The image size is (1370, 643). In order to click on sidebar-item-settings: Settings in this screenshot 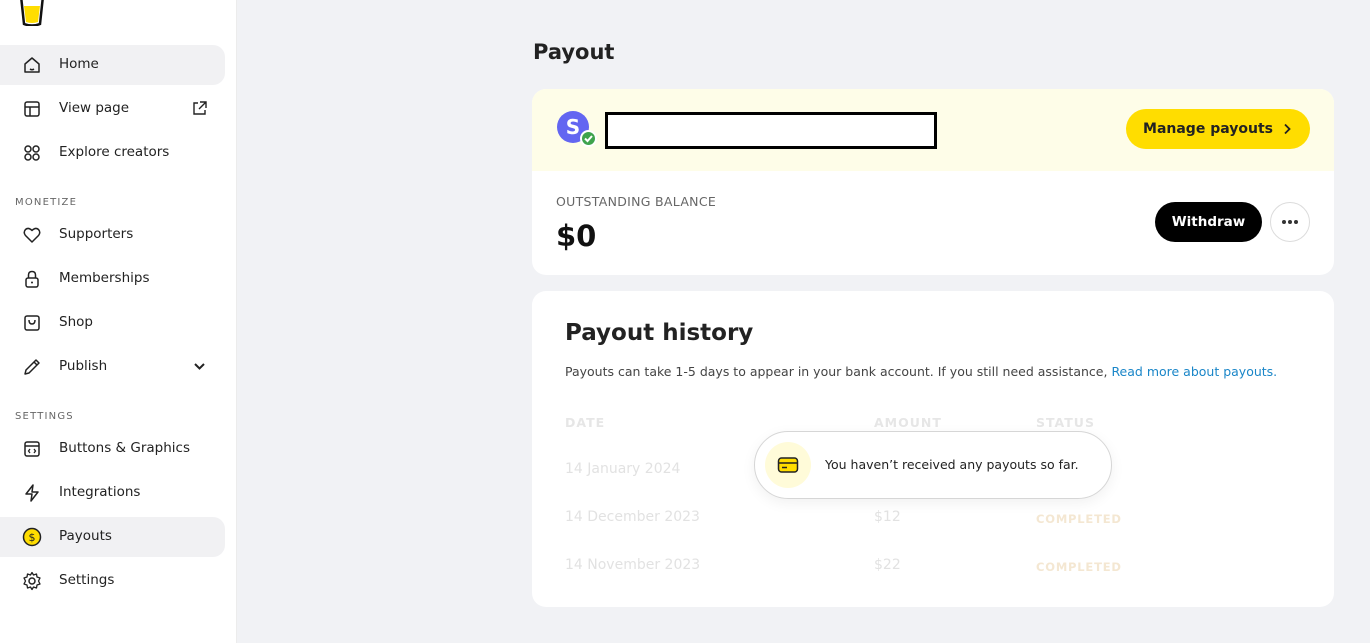, I will do `click(112, 581)`.